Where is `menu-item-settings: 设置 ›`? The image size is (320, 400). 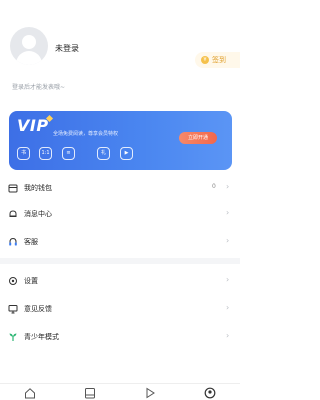
menu-item-settings: 设置 › is located at coordinates (120, 282).